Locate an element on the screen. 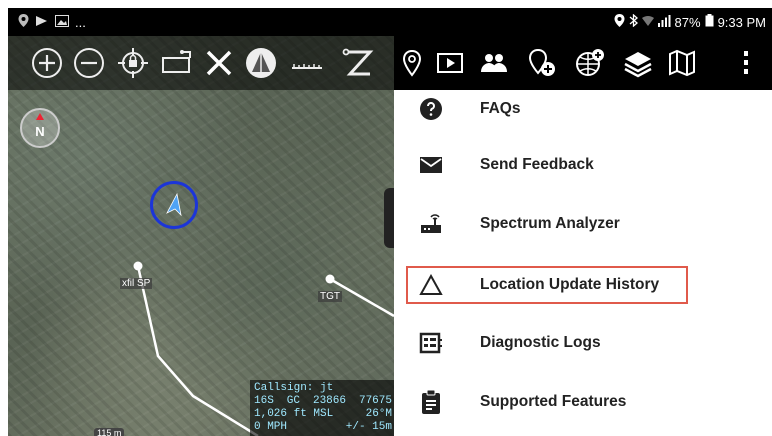 This screenshot has height=436, width=772. overflow-menu-button is located at coordinates (746, 63).